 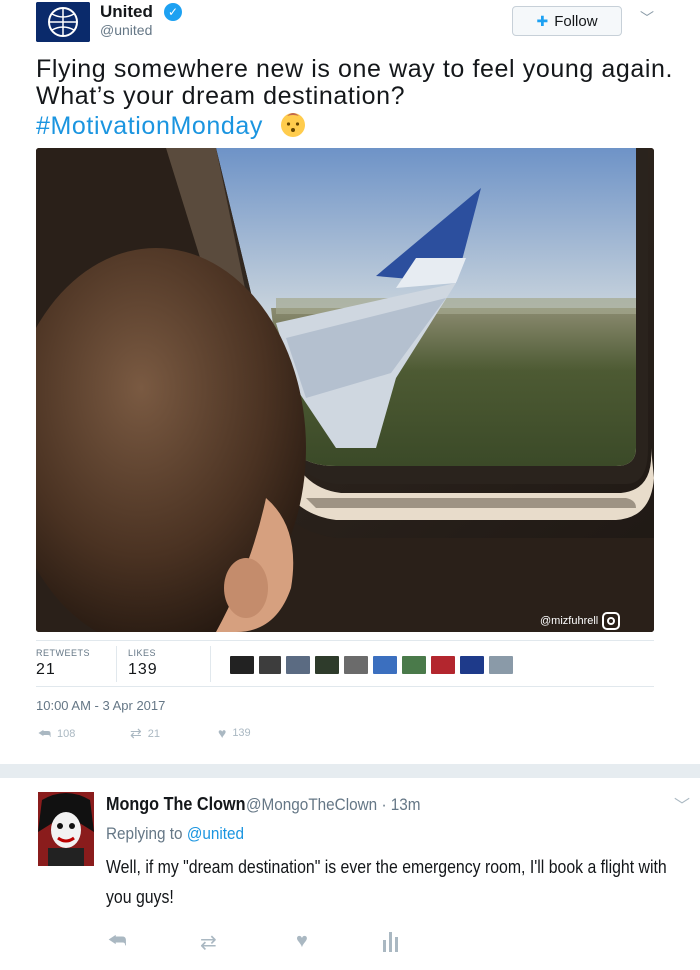 What do you see at coordinates (293, 124) in the screenshot?
I see `baby-face-emoji-icon` at bounding box center [293, 124].